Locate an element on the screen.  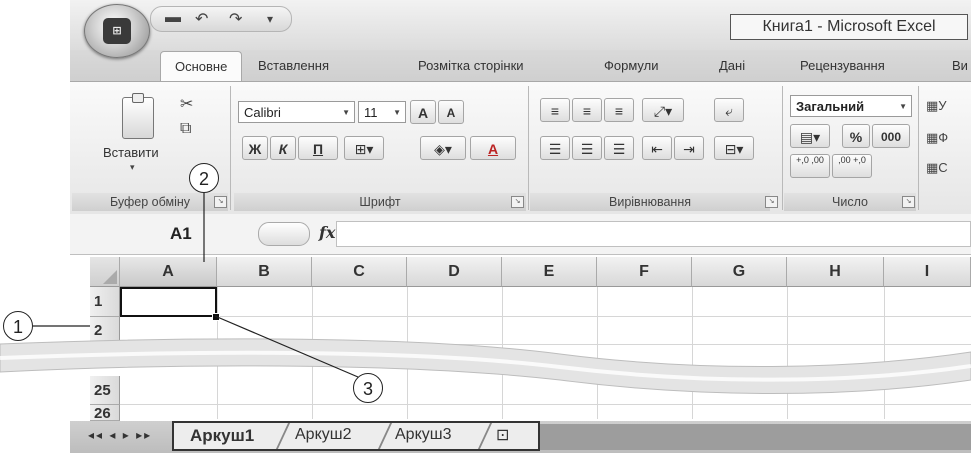
paste-dropdown-icon: ▾ is located at coordinates (132, 167).